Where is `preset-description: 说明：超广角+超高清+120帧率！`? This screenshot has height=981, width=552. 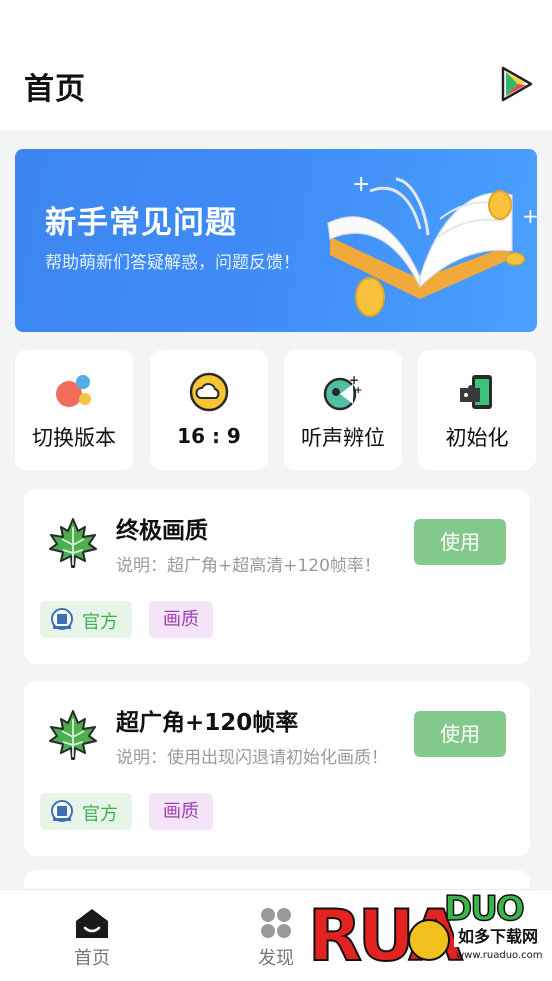
preset-description: 说明：超广角+超高清+120帧率！ is located at coordinates (248, 566).